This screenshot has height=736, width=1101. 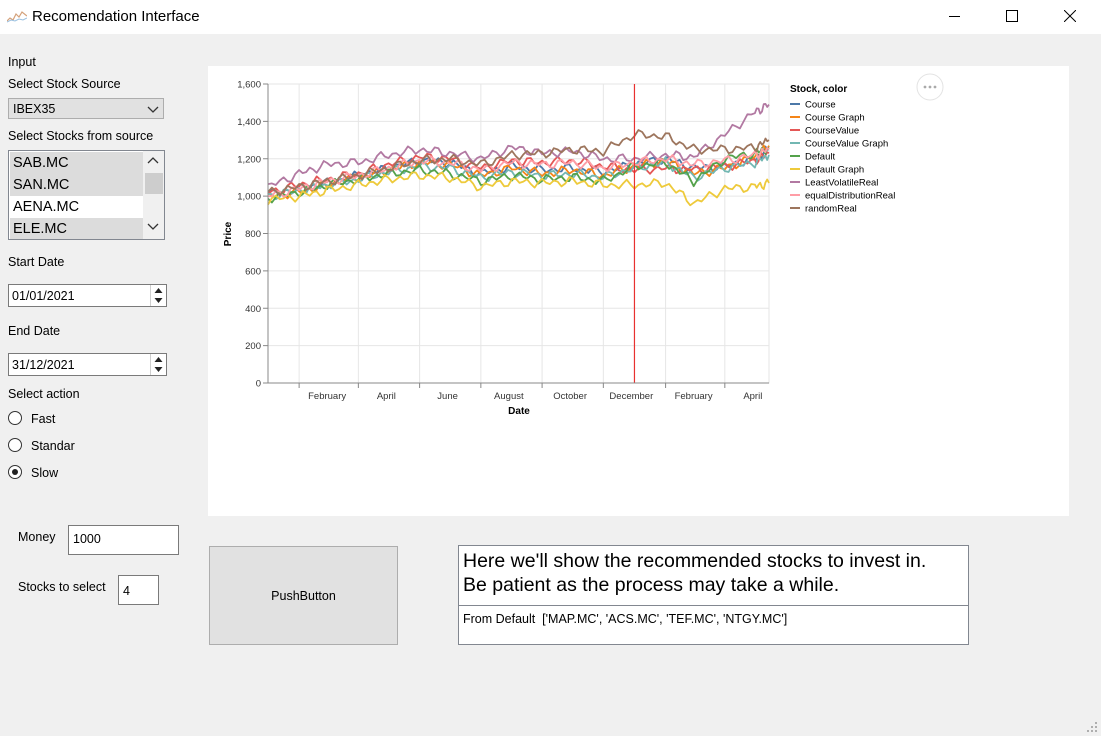 I want to click on y-tick-label: 600, so click(x=253, y=271).